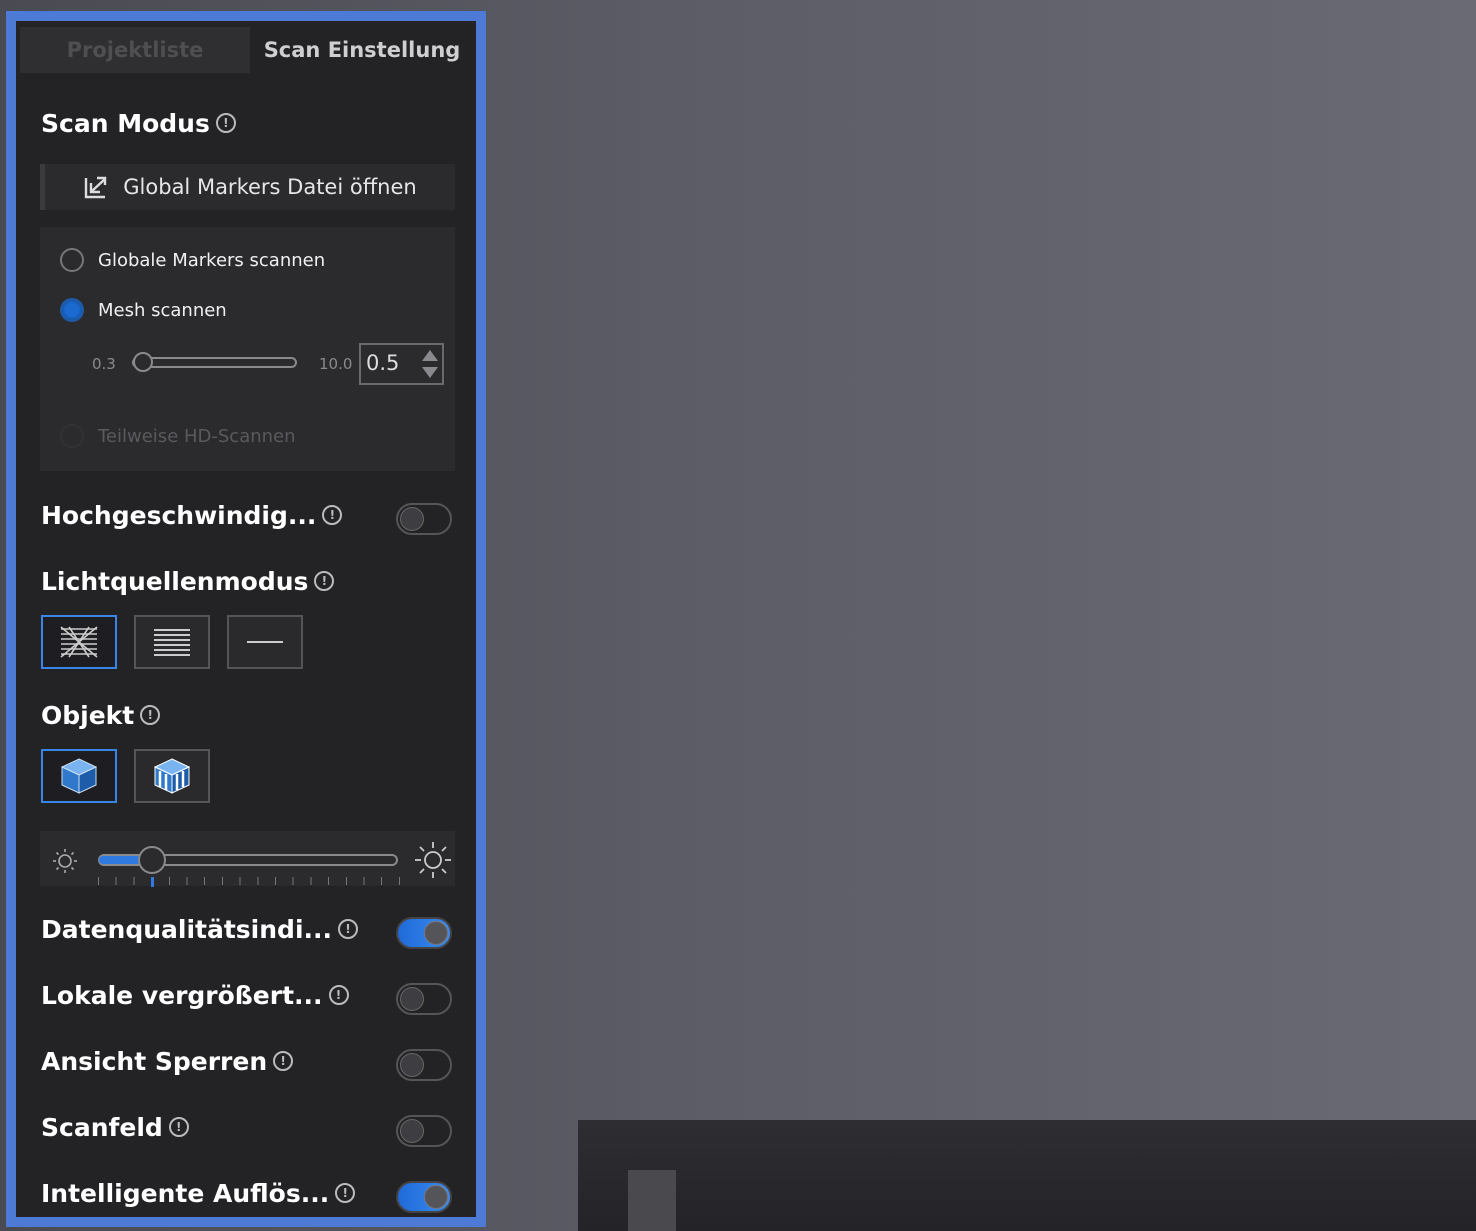  I want to click on tab-project-list: Projektliste, so click(135, 50).